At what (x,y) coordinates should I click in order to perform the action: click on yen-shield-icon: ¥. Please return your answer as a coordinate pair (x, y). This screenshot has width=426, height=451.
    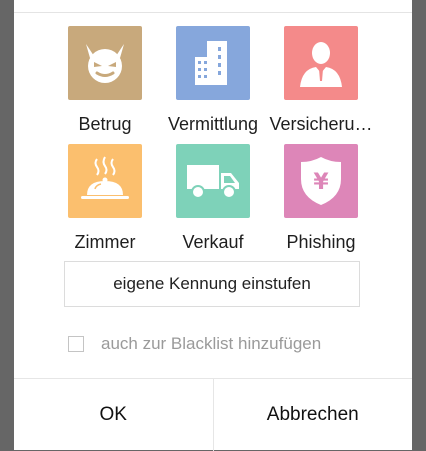
    Looking at the image, I should click on (321, 181).